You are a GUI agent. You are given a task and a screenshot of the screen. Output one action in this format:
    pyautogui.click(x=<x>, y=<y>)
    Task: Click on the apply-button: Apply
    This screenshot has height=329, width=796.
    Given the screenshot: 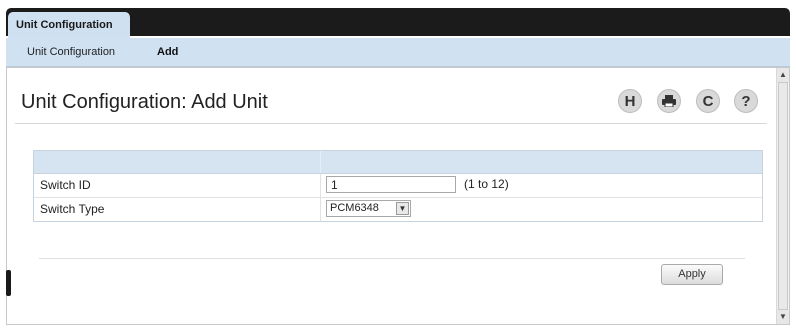 What is the action you would take?
    pyautogui.click(x=692, y=274)
    